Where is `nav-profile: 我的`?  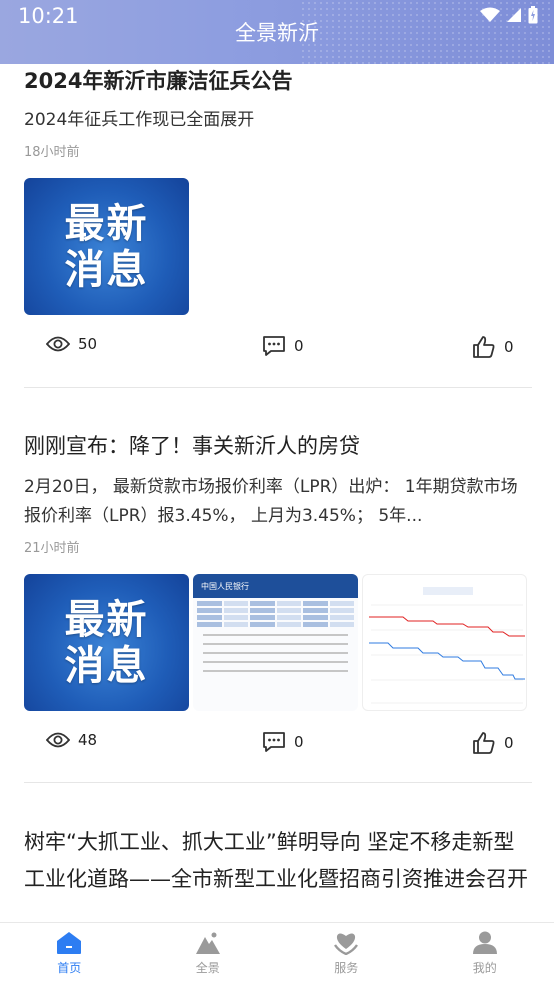 nav-profile: 我的 is located at coordinates (485, 953).